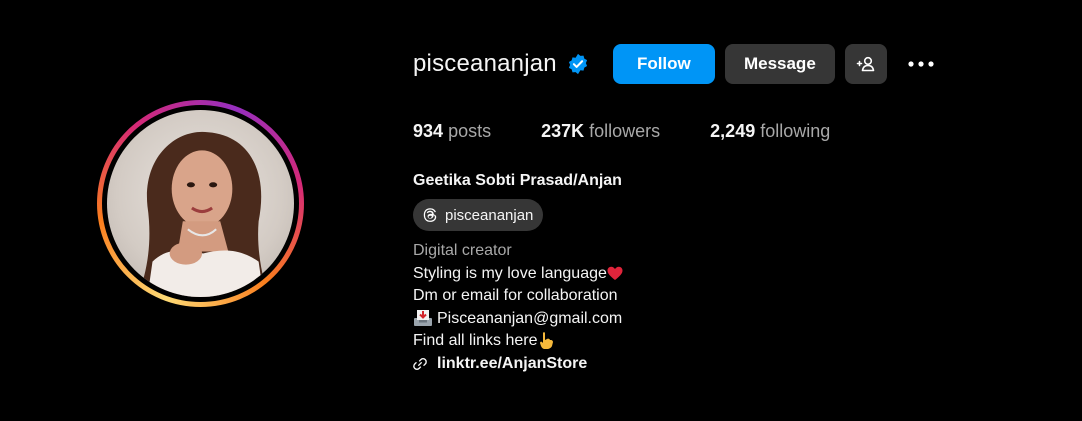 Image resolution: width=1082 pixels, height=421 pixels. What do you see at coordinates (515, 295) in the screenshot?
I see `bio-line: Dm or email for collaboration` at bounding box center [515, 295].